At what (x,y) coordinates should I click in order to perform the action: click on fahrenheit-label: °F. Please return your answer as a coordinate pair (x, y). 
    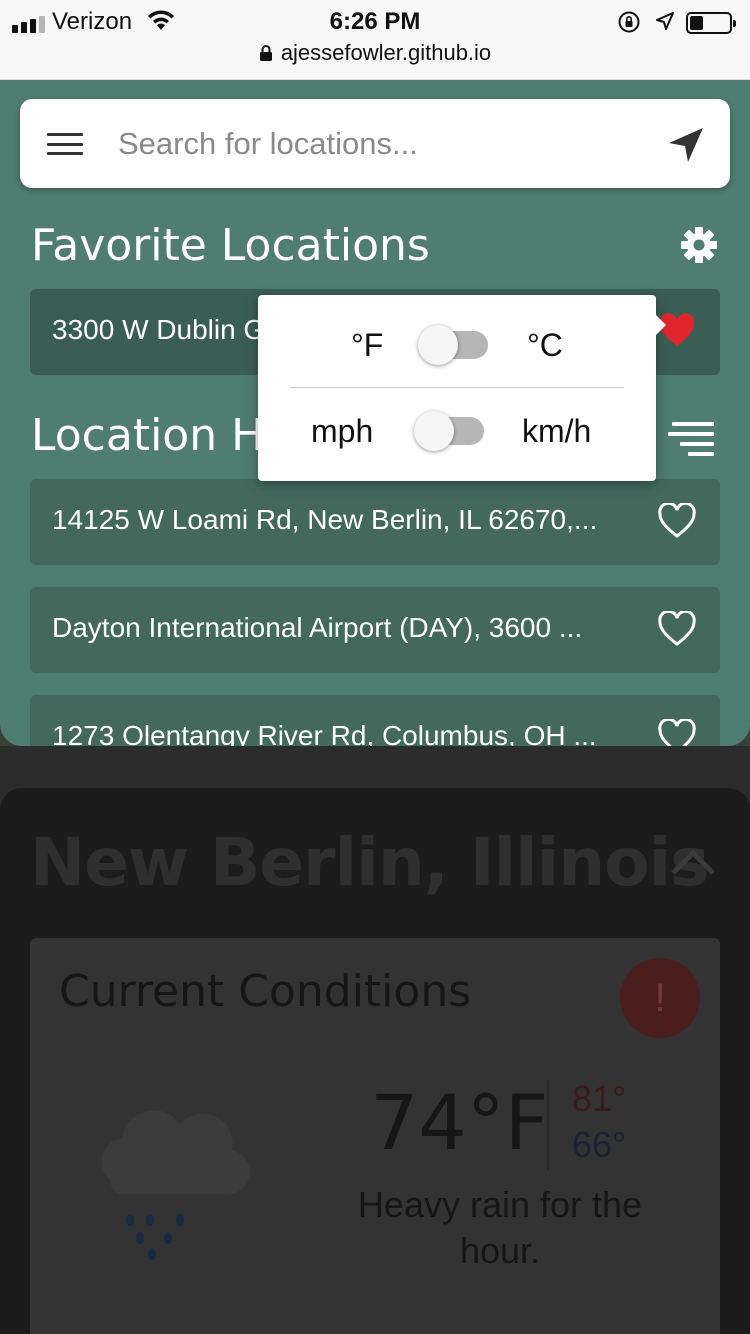
    Looking at the image, I should click on (367, 345).